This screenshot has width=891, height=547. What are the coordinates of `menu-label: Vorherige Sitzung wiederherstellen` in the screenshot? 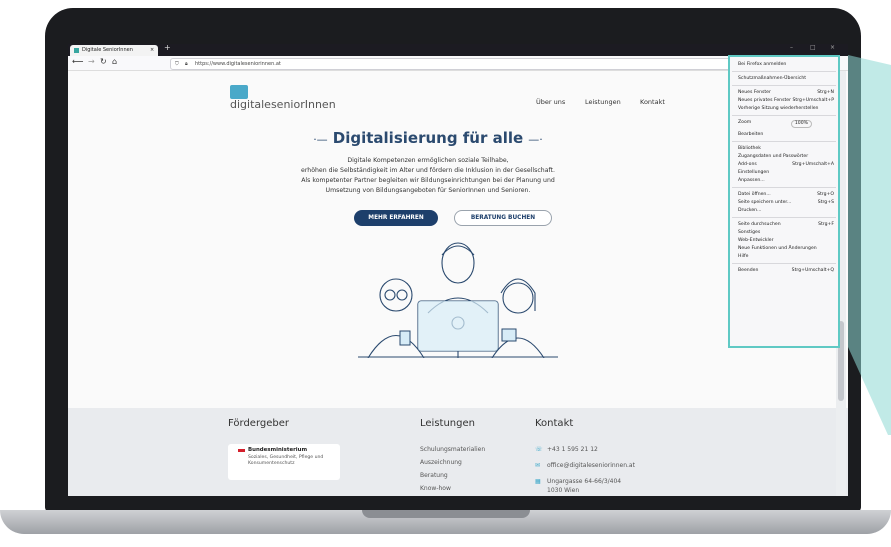 It's located at (778, 108).